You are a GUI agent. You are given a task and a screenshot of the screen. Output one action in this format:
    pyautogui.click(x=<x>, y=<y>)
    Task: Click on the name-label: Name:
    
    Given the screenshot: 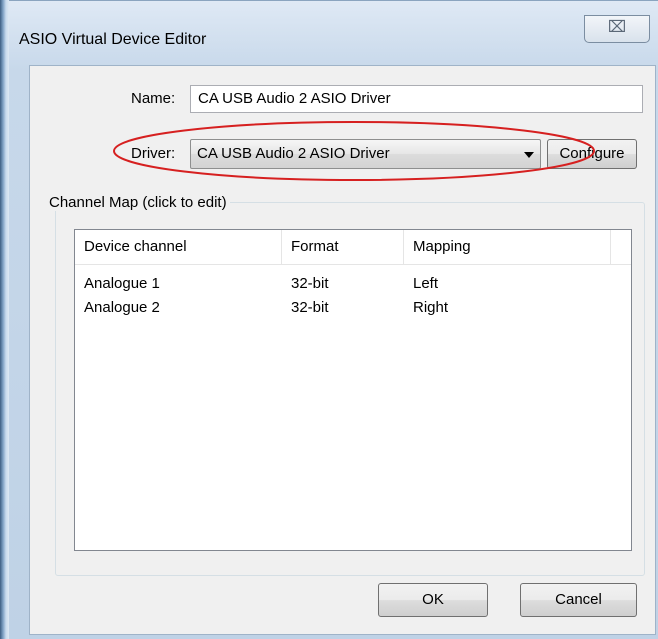 What is the action you would take?
    pyautogui.click(x=153, y=98)
    